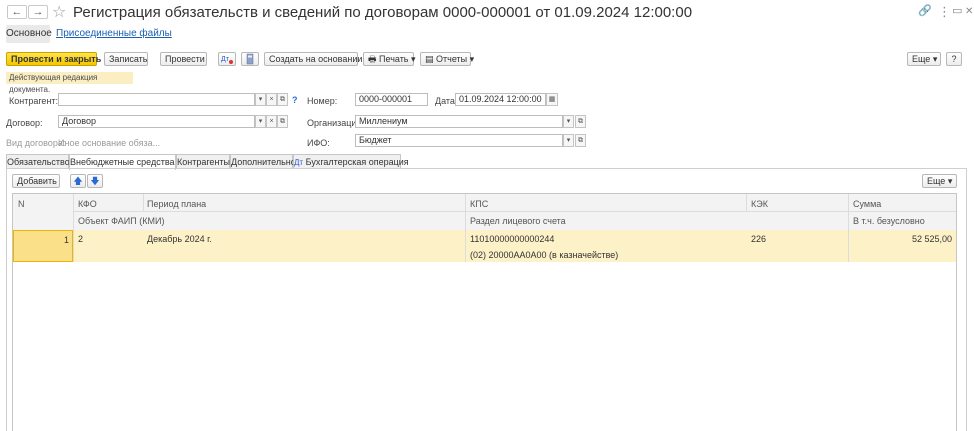 The width and height of the screenshot is (974, 431). What do you see at coordinates (759, 204) in the screenshot?
I see `header-kek: КЭК` at bounding box center [759, 204].